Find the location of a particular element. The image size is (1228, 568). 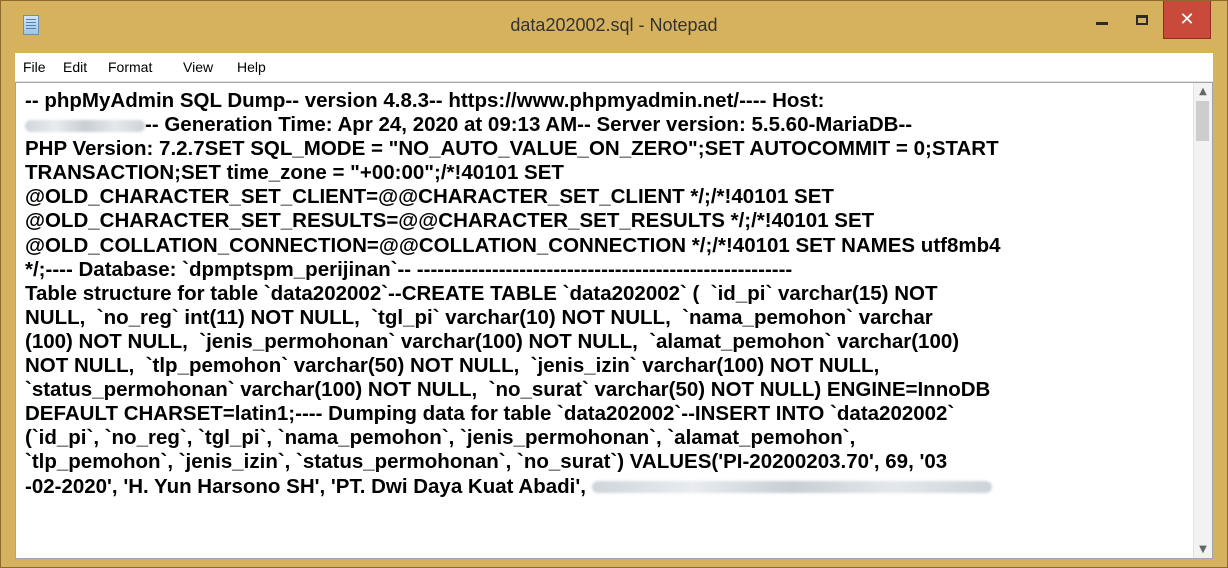

maximize-icon is located at coordinates (1142, 20).